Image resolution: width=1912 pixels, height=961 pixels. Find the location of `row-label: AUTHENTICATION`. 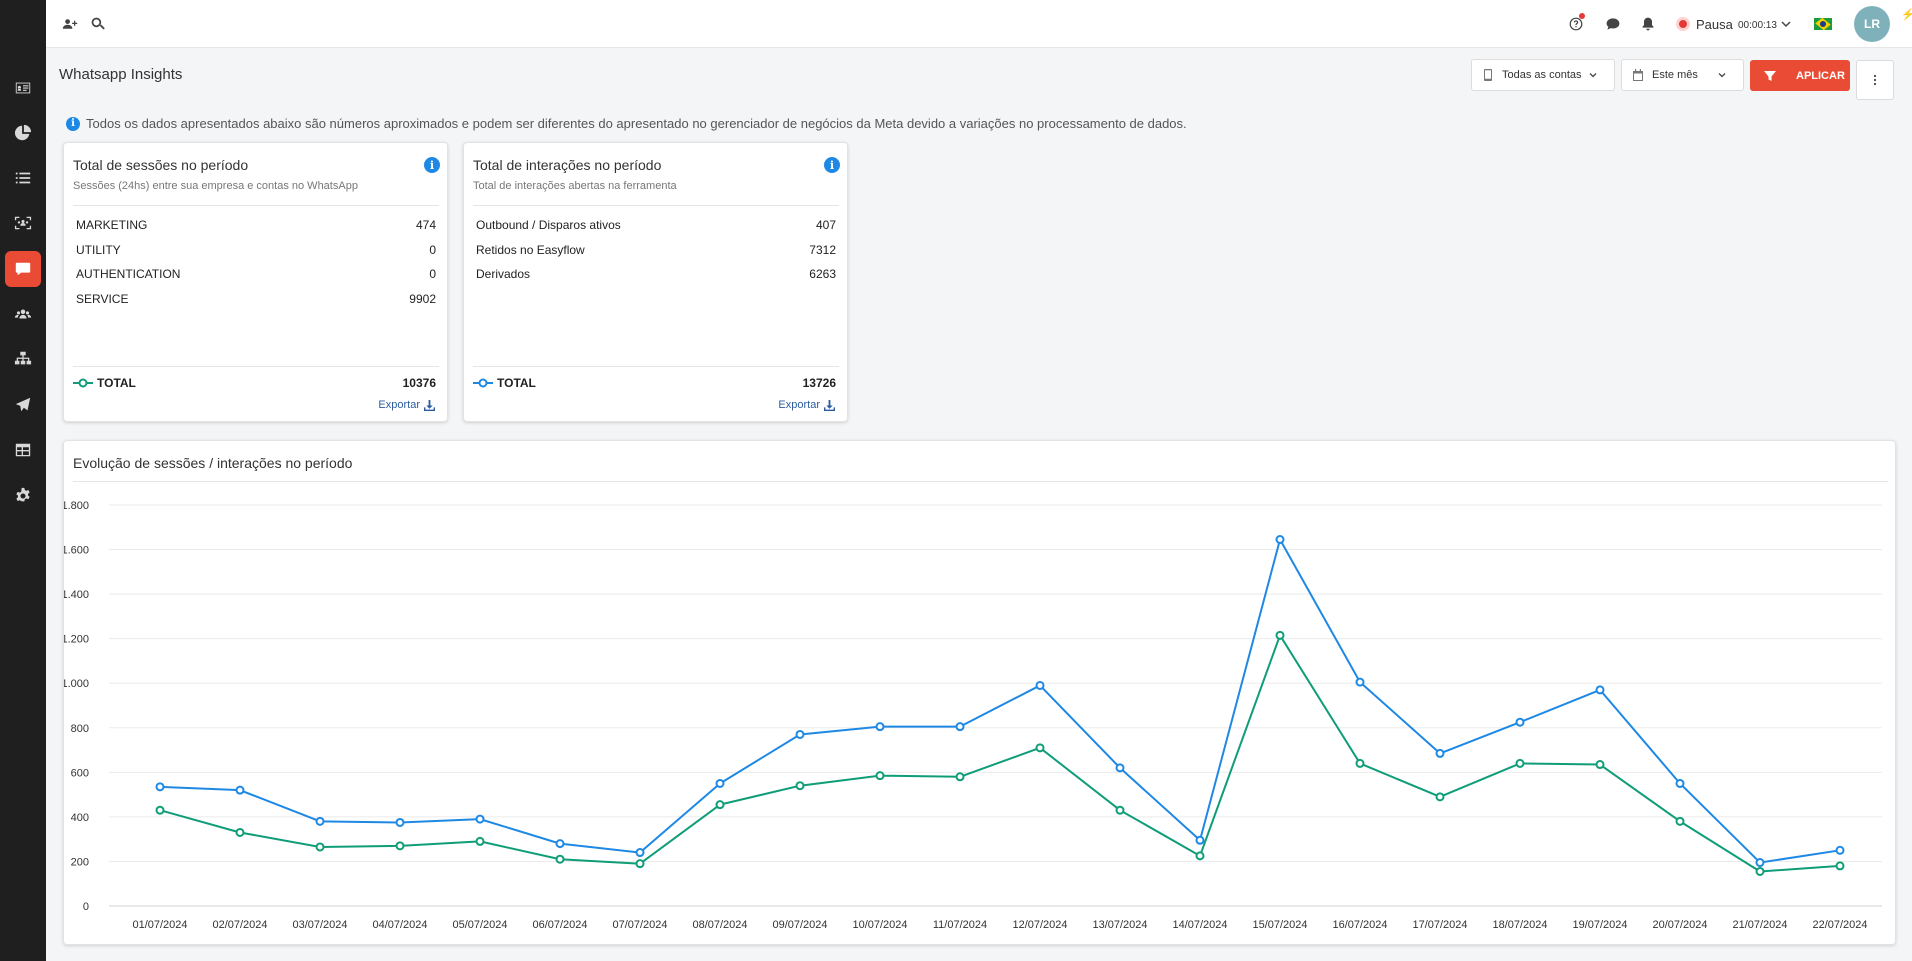

row-label: AUTHENTICATION is located at coordinates (128, 274).